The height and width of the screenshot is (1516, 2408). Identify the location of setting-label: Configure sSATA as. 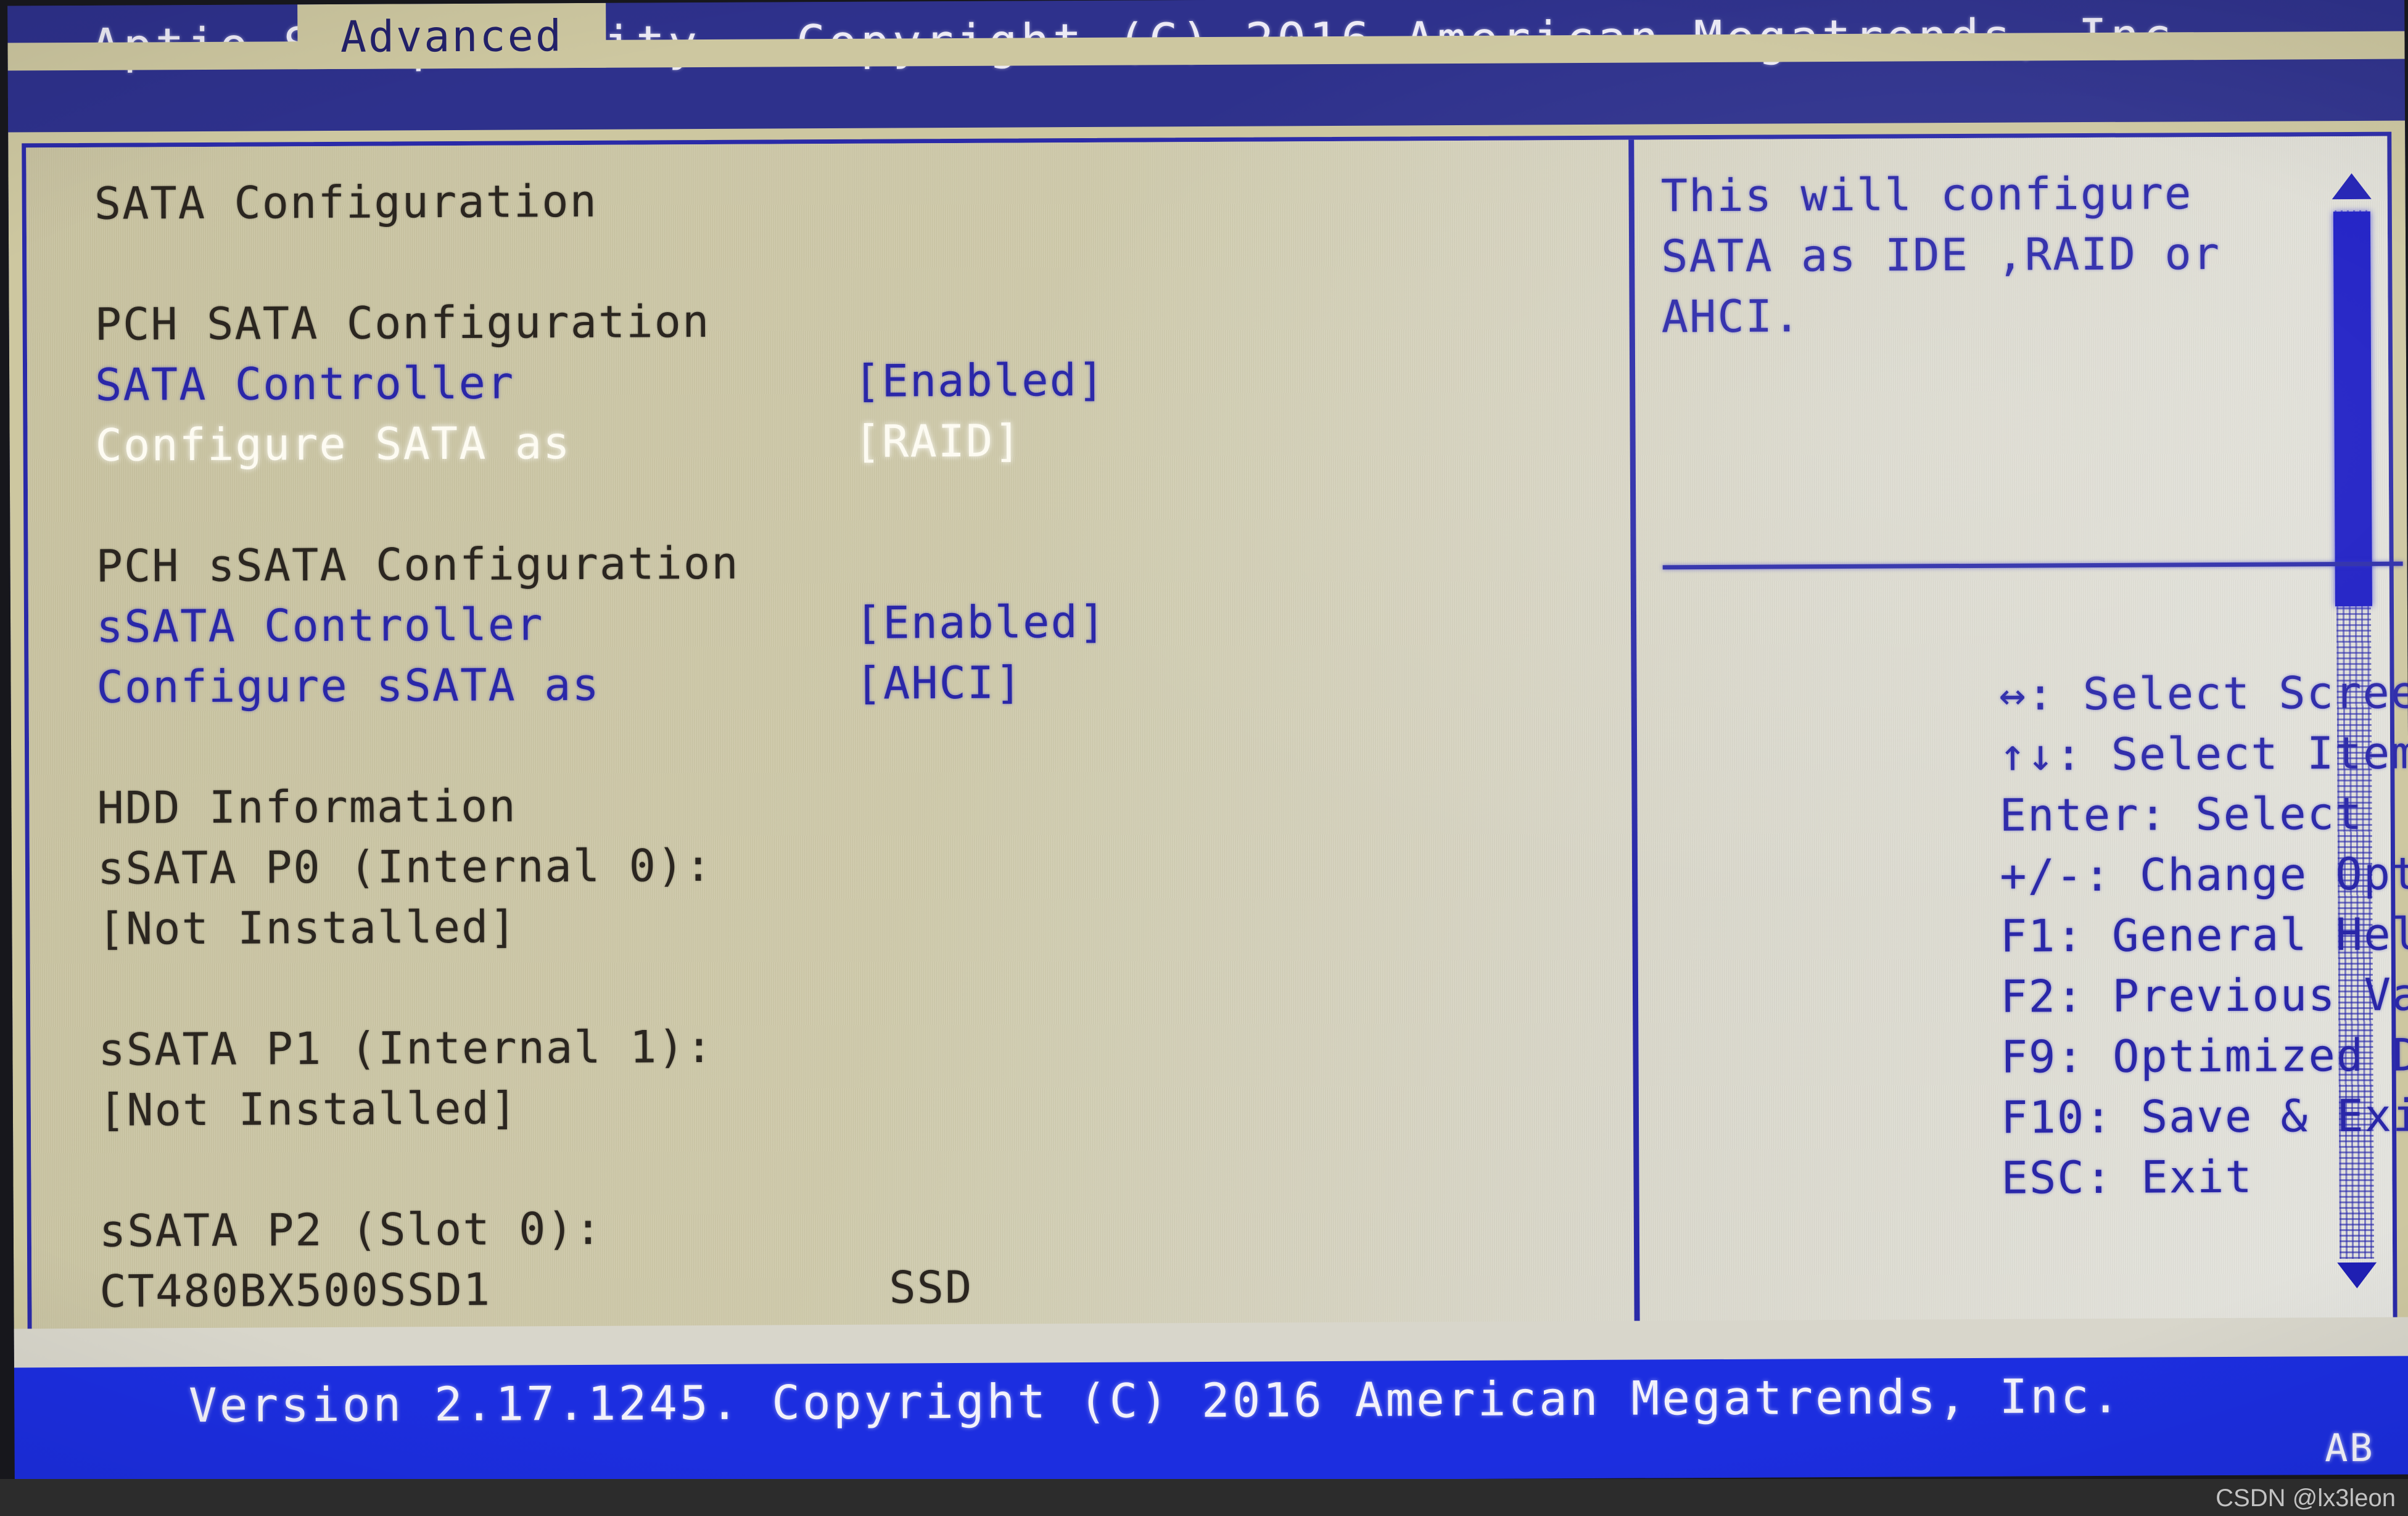
(348, 685).